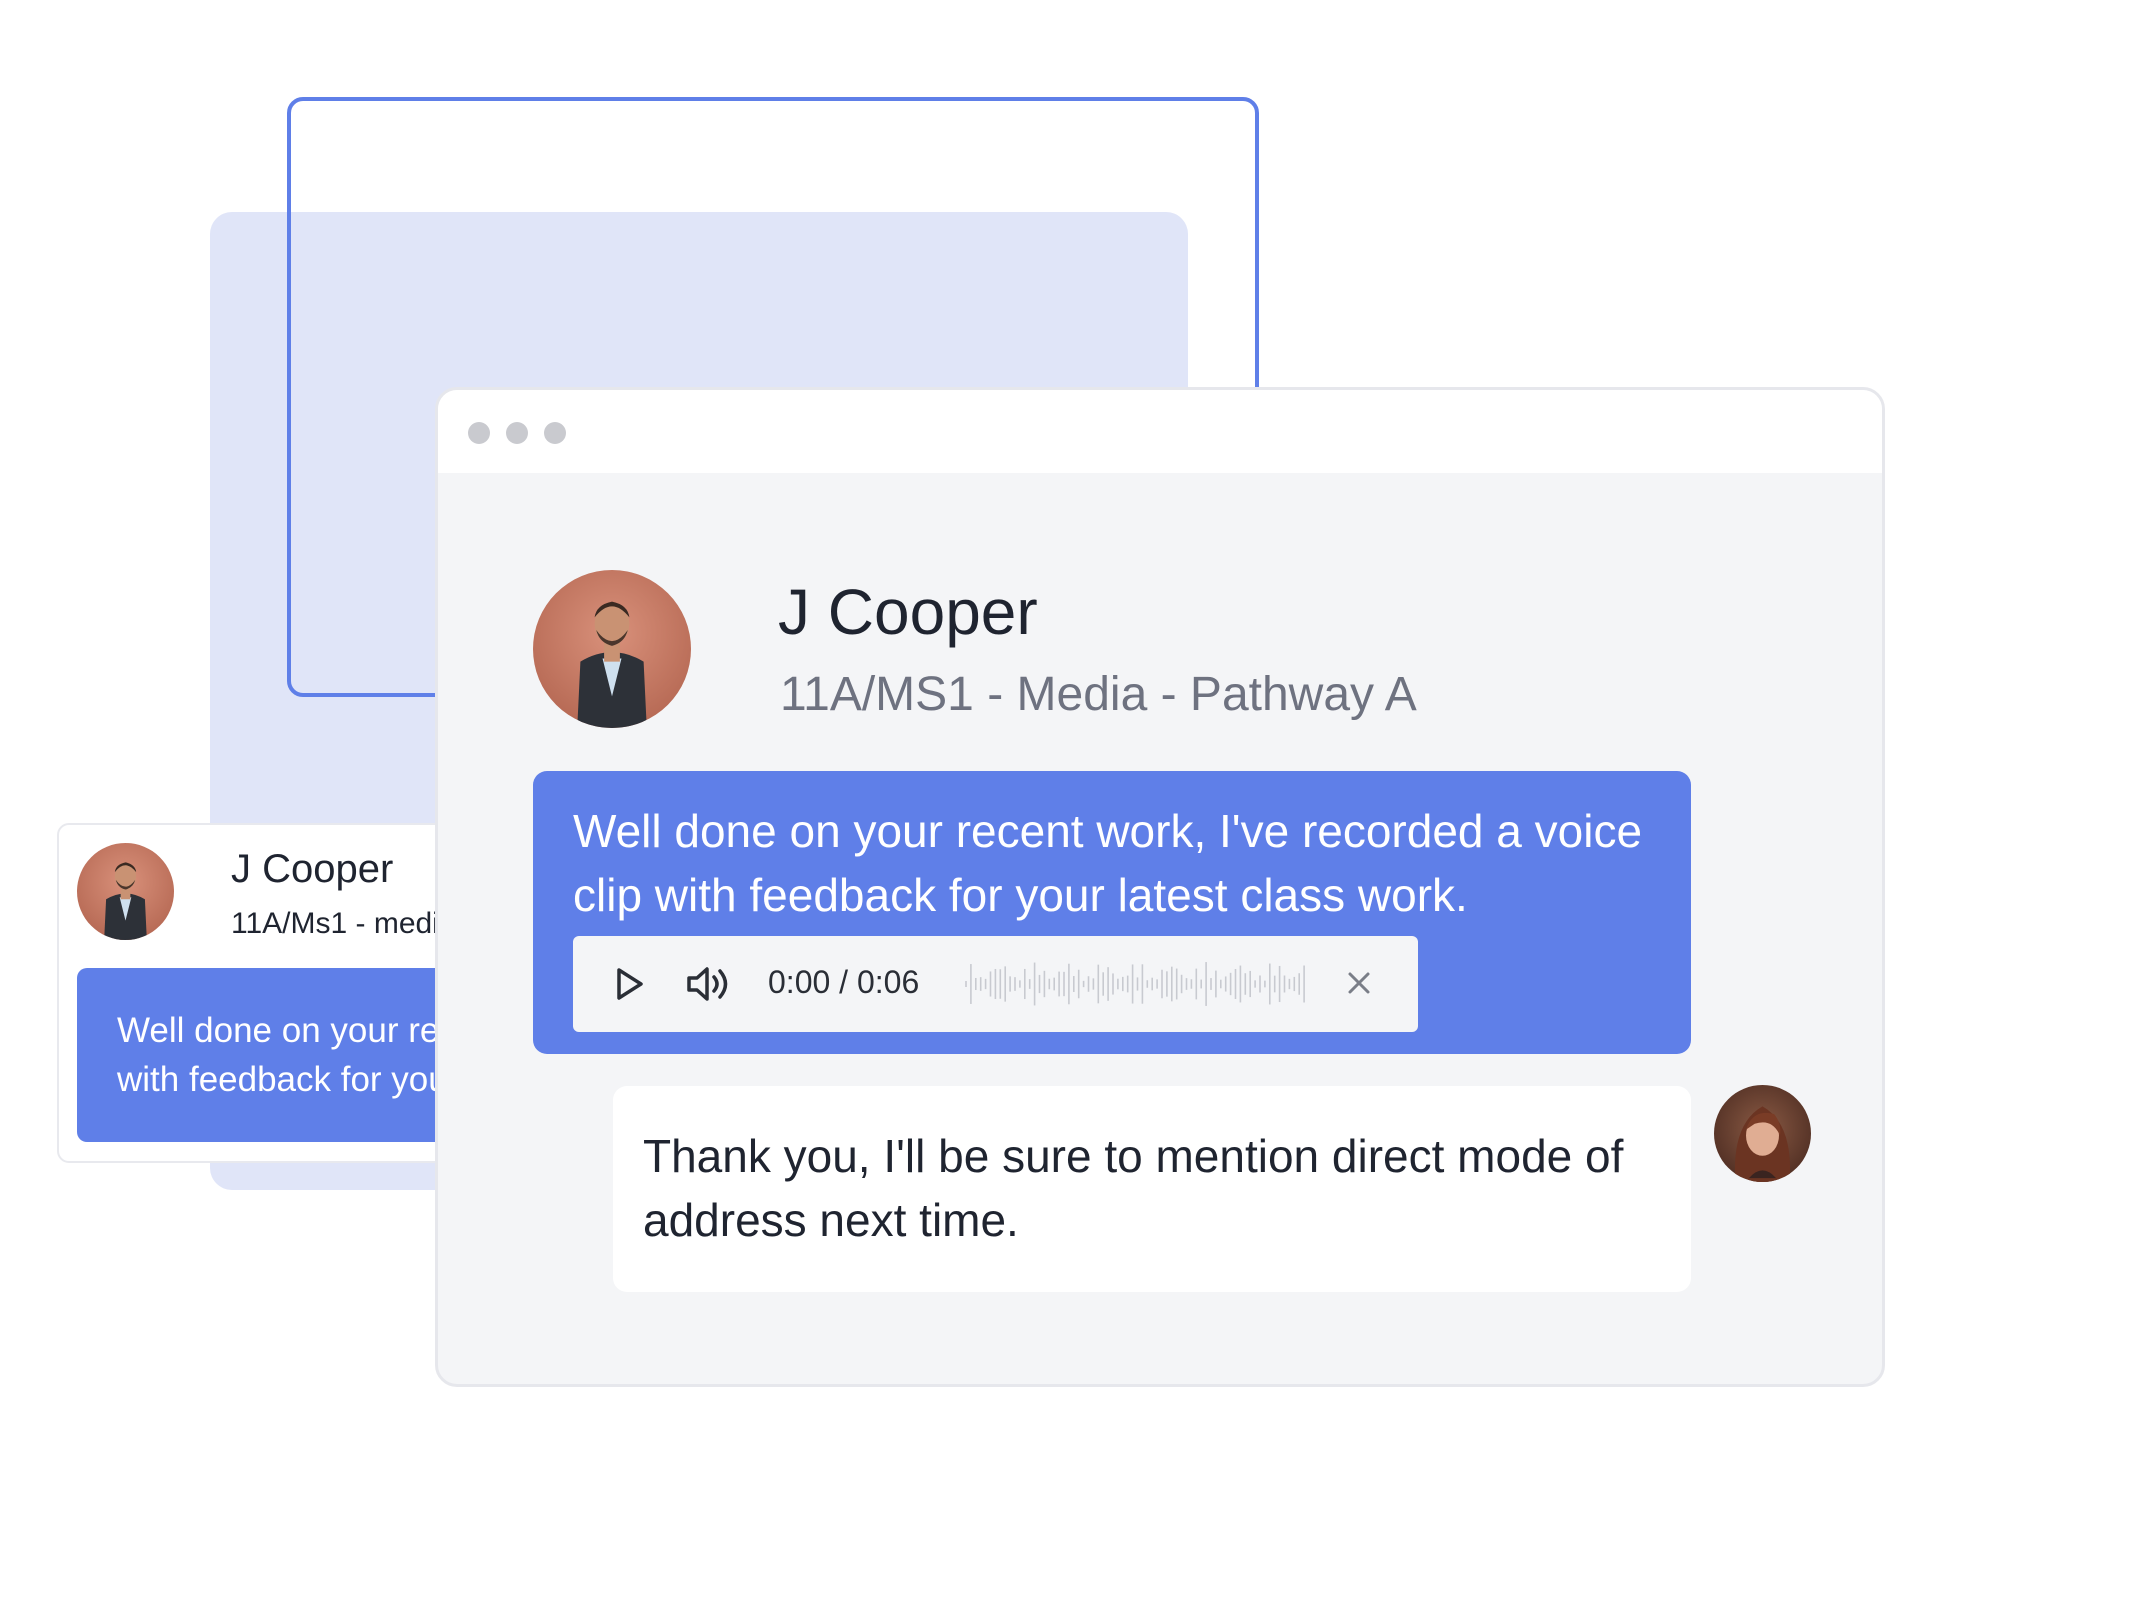 This screenshot has width=2136, height=1600. I want to click on sender-subtitle: 11A/MS1 - Media - Pathway A, so click(1098, 694).